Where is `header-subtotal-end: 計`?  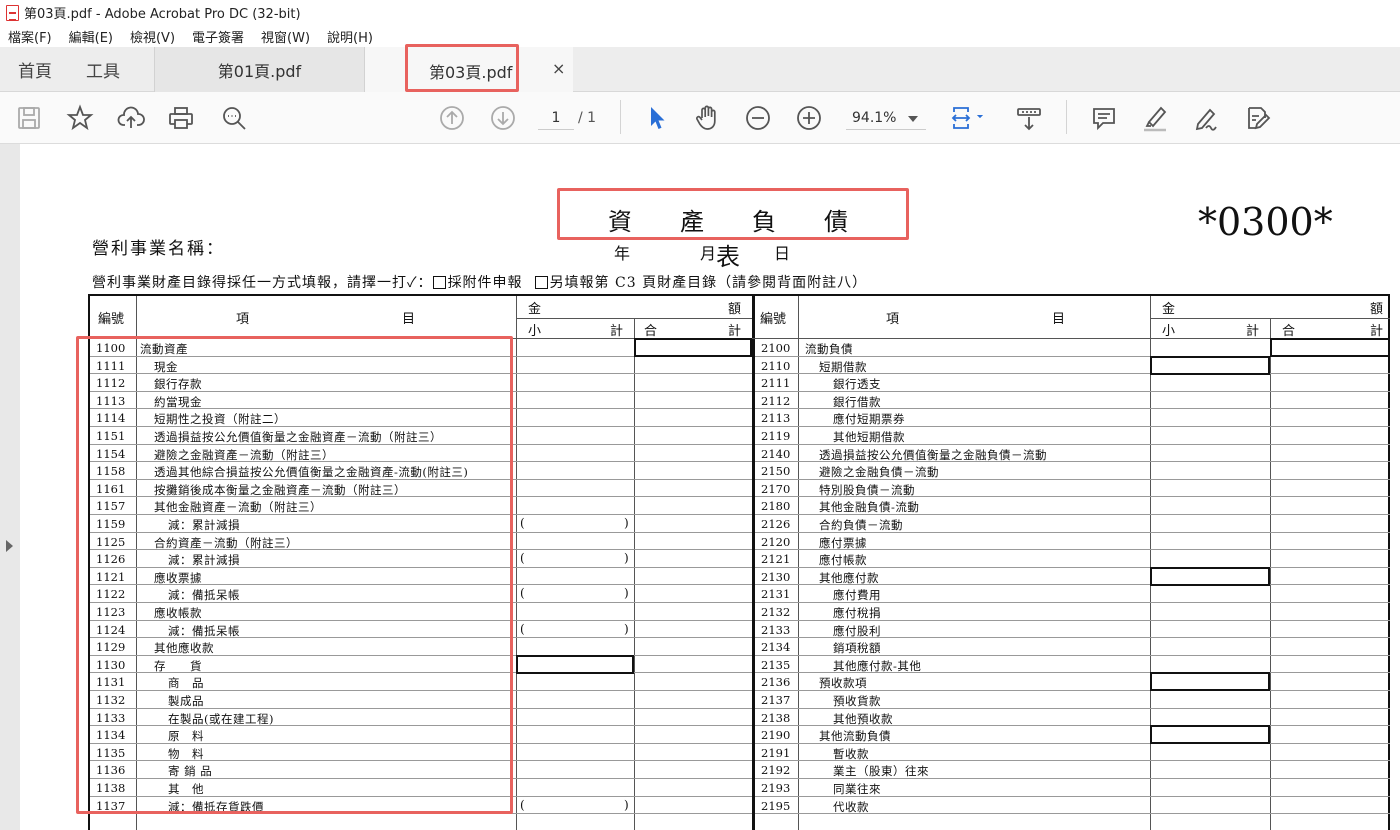
header-subtotal-end: 計 is located at coordinates (1253, 331).